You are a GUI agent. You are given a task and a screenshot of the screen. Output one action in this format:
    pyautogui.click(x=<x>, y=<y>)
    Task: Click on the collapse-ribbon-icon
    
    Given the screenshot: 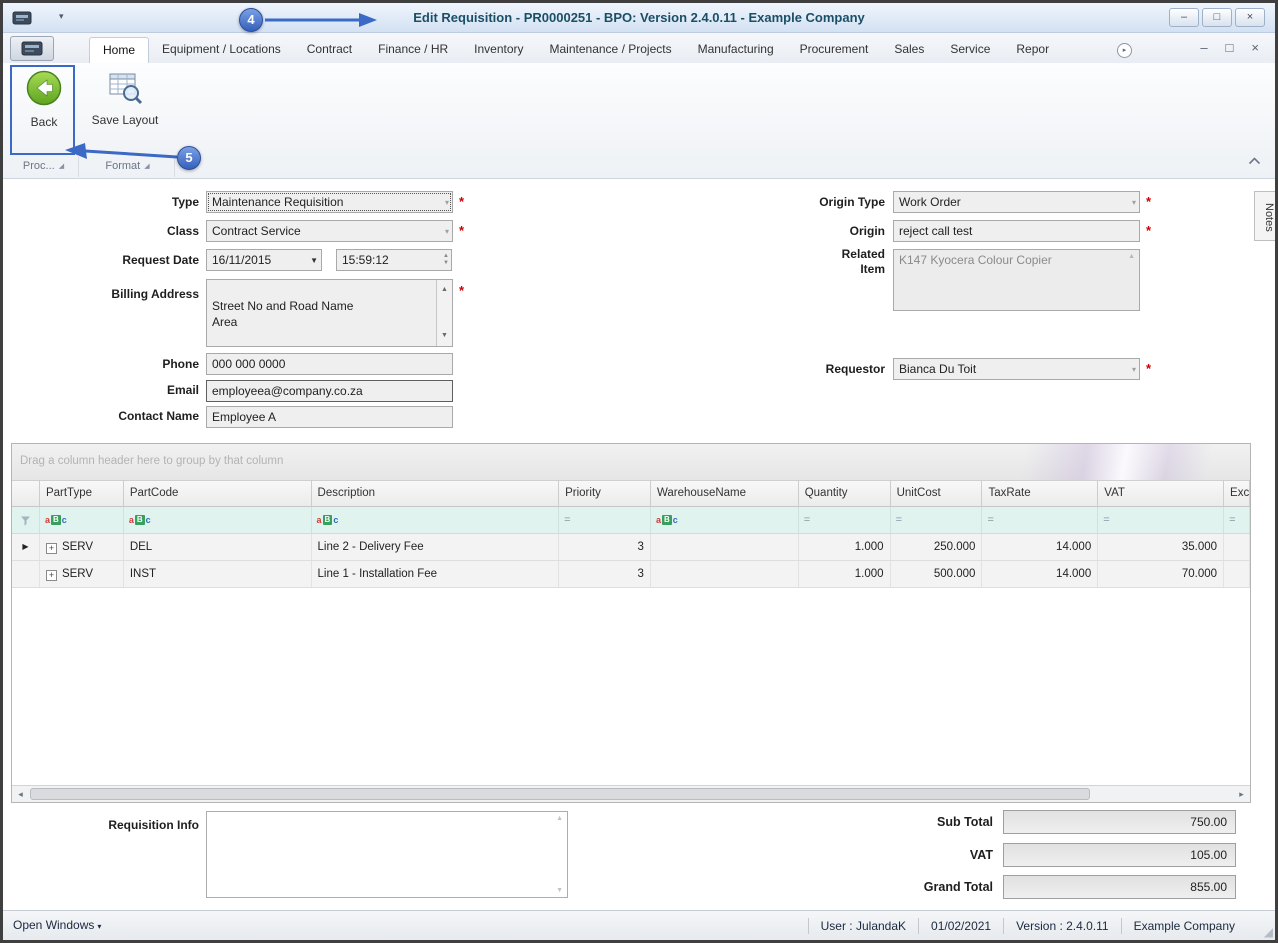 What is the action you would take?
    pyautogui.click(x=1254, y=161)
    